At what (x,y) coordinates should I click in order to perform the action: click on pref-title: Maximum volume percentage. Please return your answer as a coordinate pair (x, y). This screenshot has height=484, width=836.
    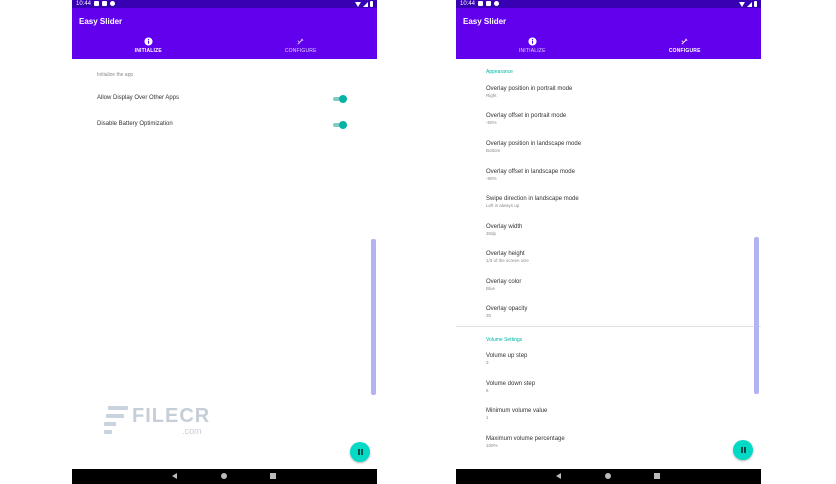
    Looking at the image, I should click on (525, 439).